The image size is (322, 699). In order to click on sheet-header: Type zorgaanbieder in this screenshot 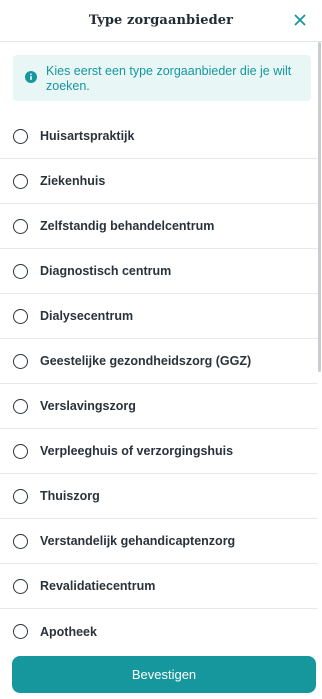, I will do `click(161, 21)`.